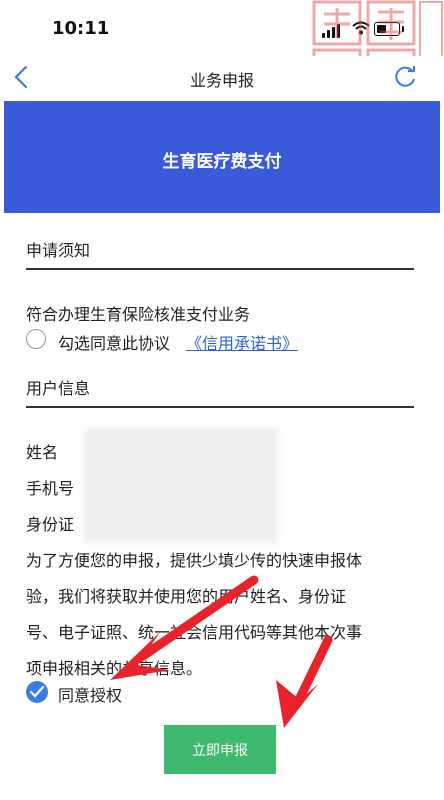 This screenshot has height=800, width=444. I want to click on agree-agreement-label: 勾选同意此协议, so click(114, 343).